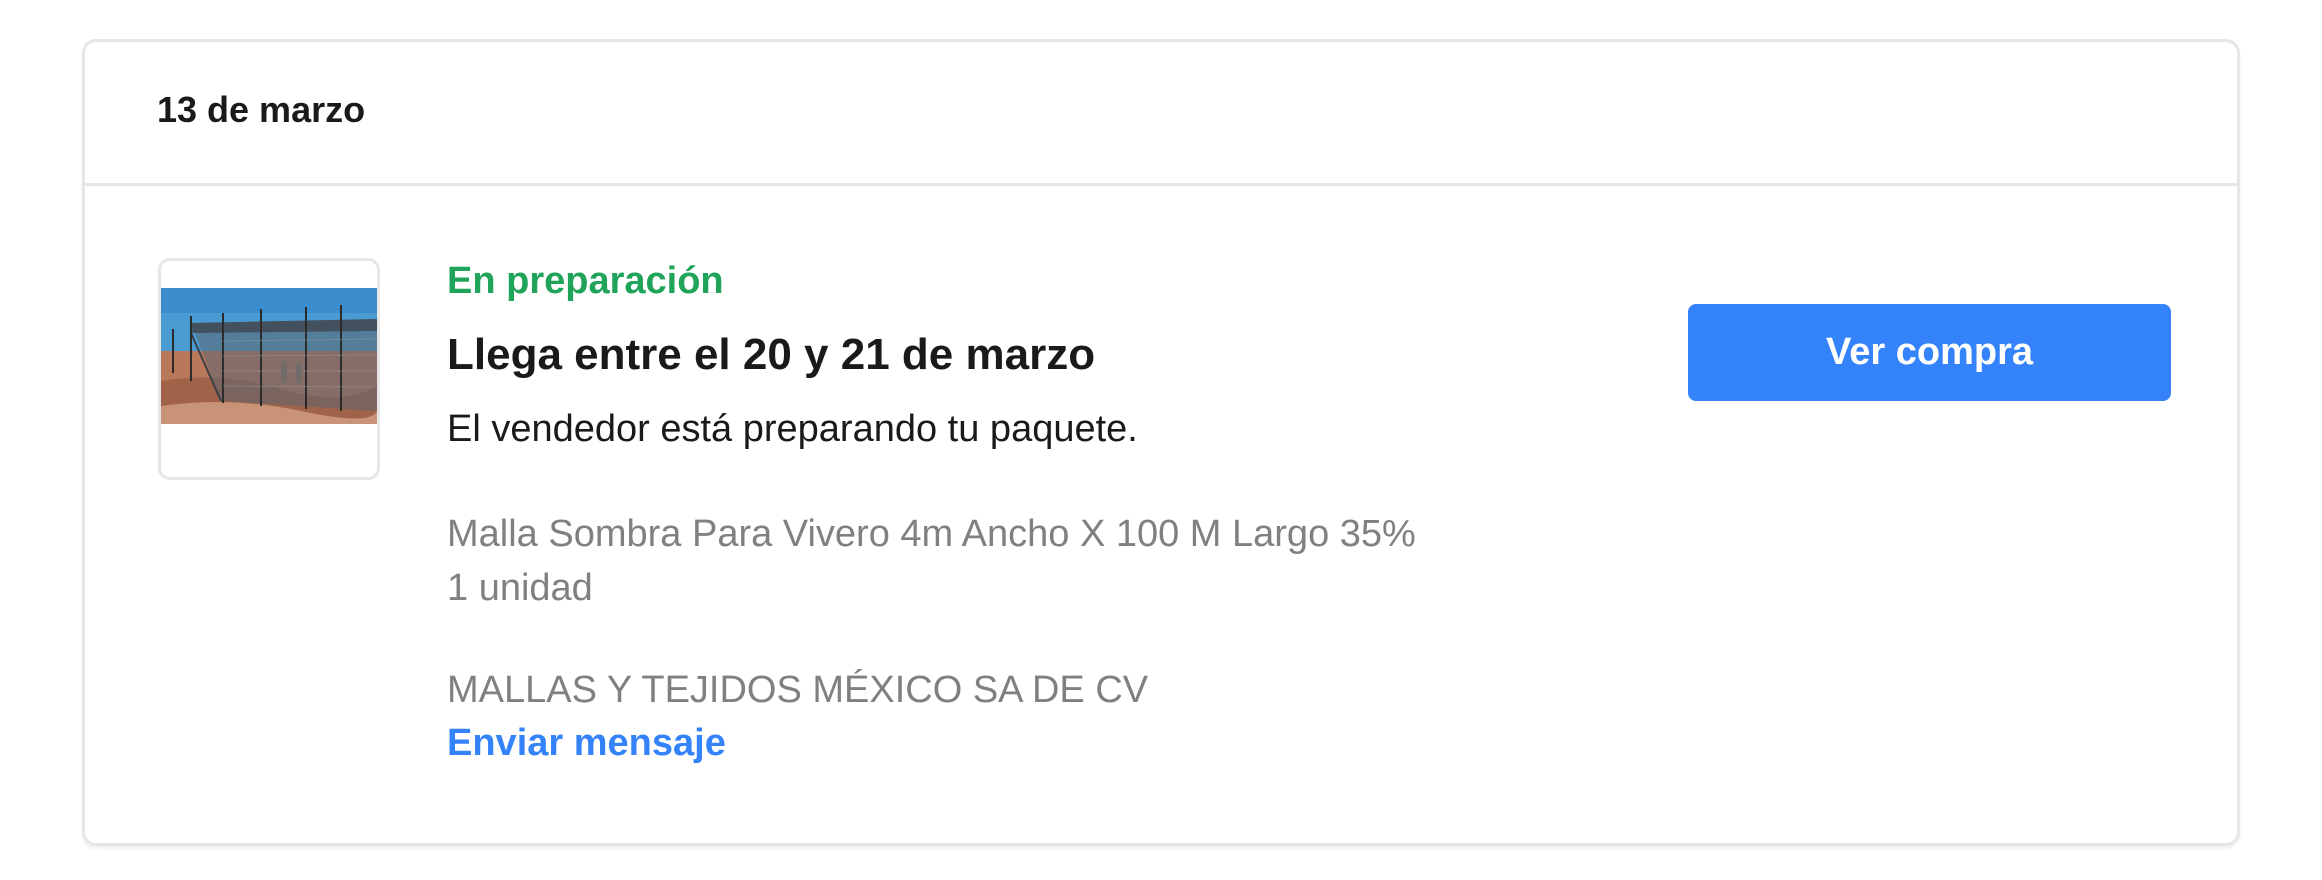  Describe the element at coordinates (520, 588) in the screenshot. I see `product-quantity: 1 unidad` at that location.